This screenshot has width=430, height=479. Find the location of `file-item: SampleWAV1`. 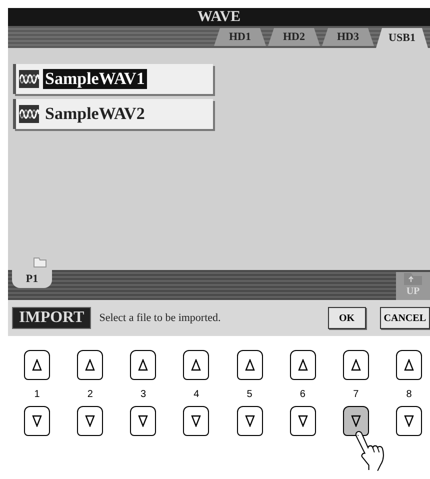

file-item: SampleWAV1 is located at coordinates (113, 79).